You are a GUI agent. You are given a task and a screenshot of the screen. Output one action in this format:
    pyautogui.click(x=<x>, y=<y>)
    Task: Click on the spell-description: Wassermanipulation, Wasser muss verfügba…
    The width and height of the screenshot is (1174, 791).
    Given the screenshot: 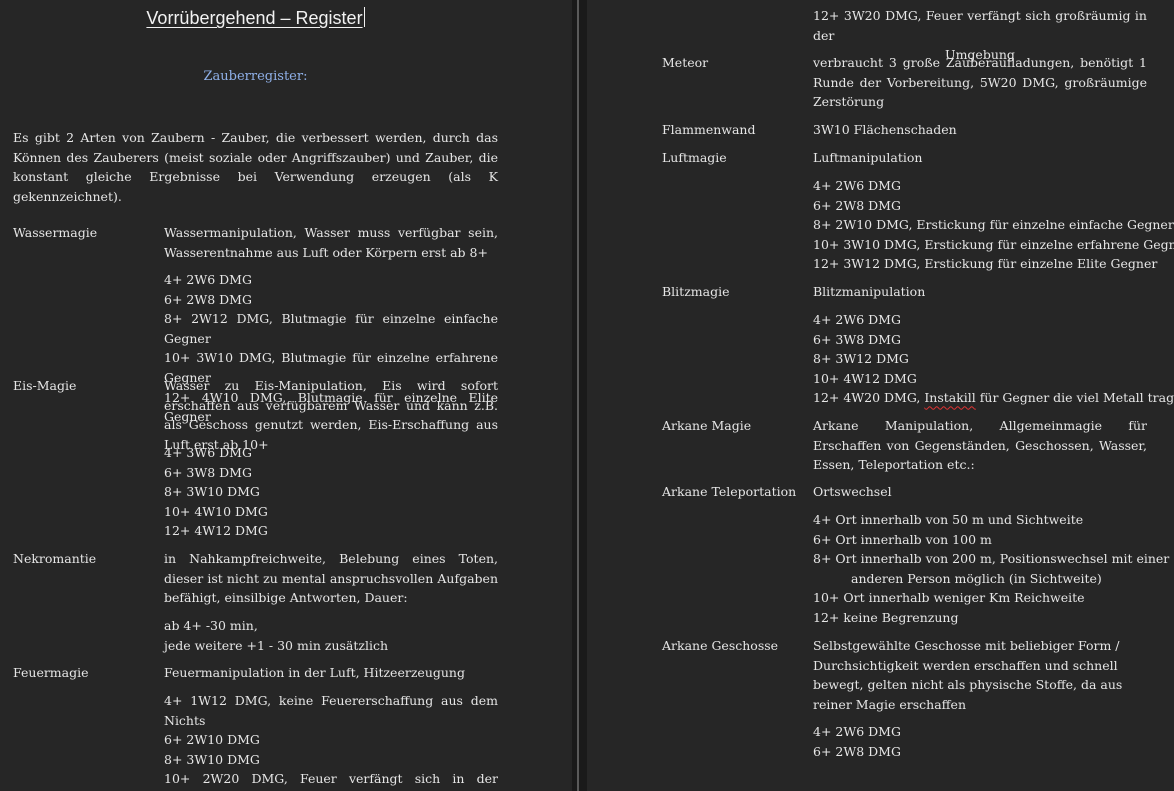 What is the action you would take?
    pyautogui.click(x=331, y=242)
    